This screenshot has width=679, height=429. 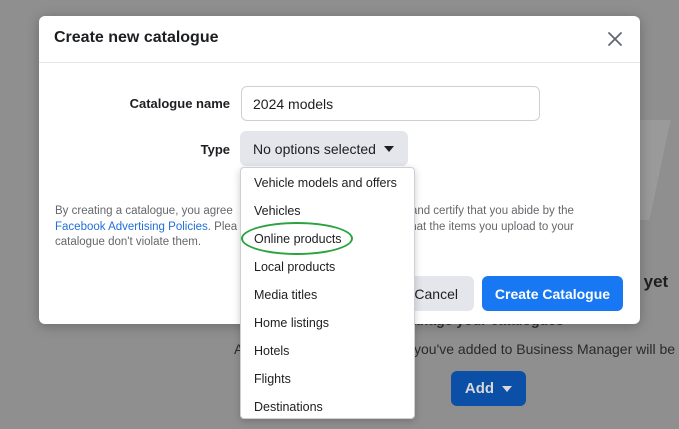 What do you see at coordinates (327, 211) in the screenshot?
I see `type-option-vehicles: Vehicles` at bounding box center [327, 211].